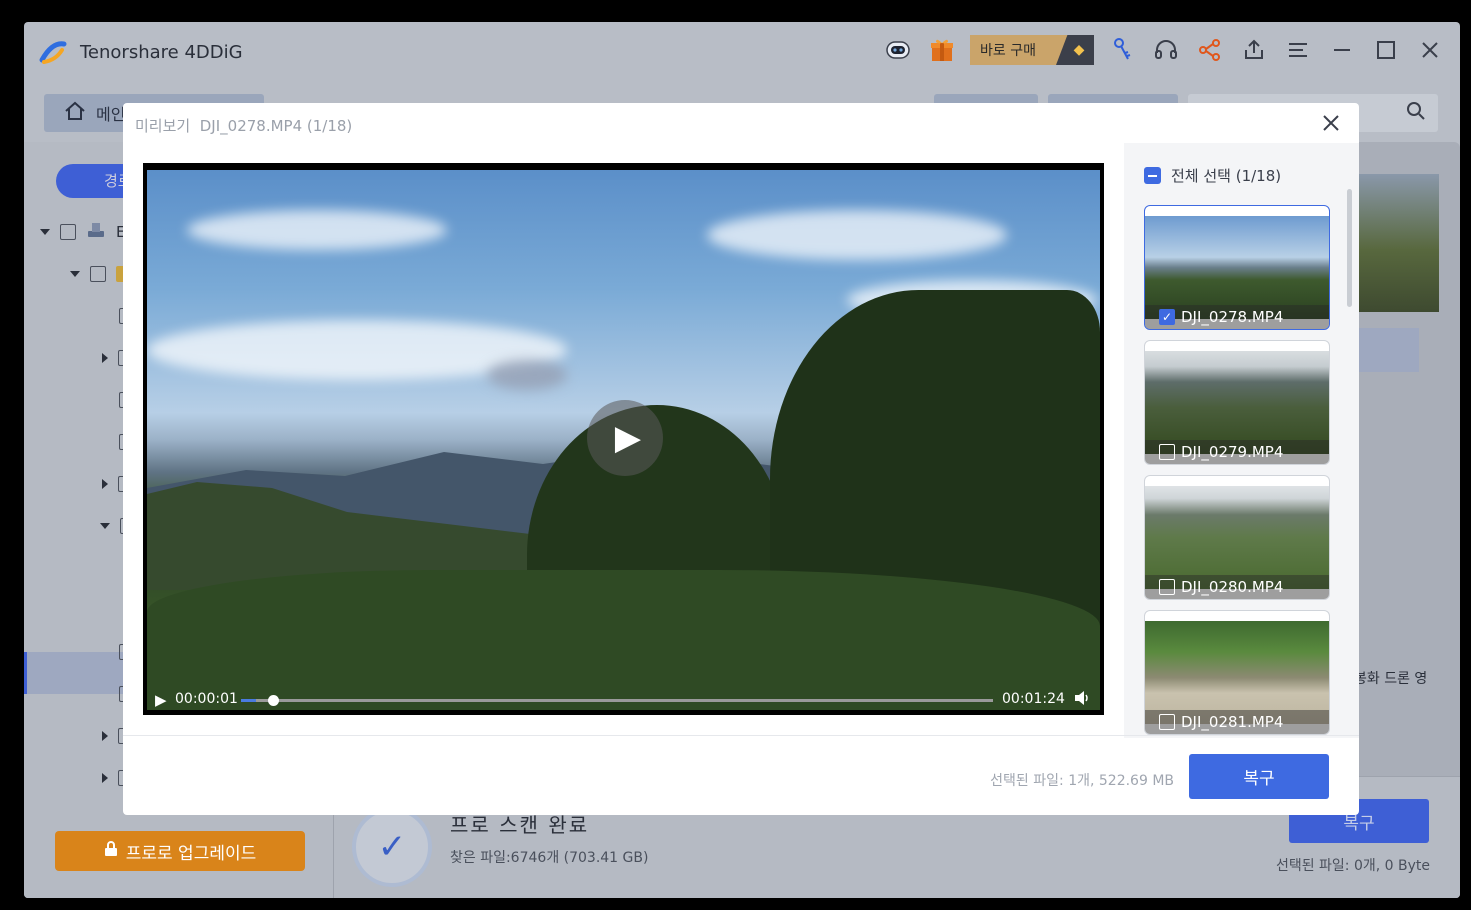 The image size is (1471, 910). I want to click on total-time: 00:01:24, so click(1033, 699).